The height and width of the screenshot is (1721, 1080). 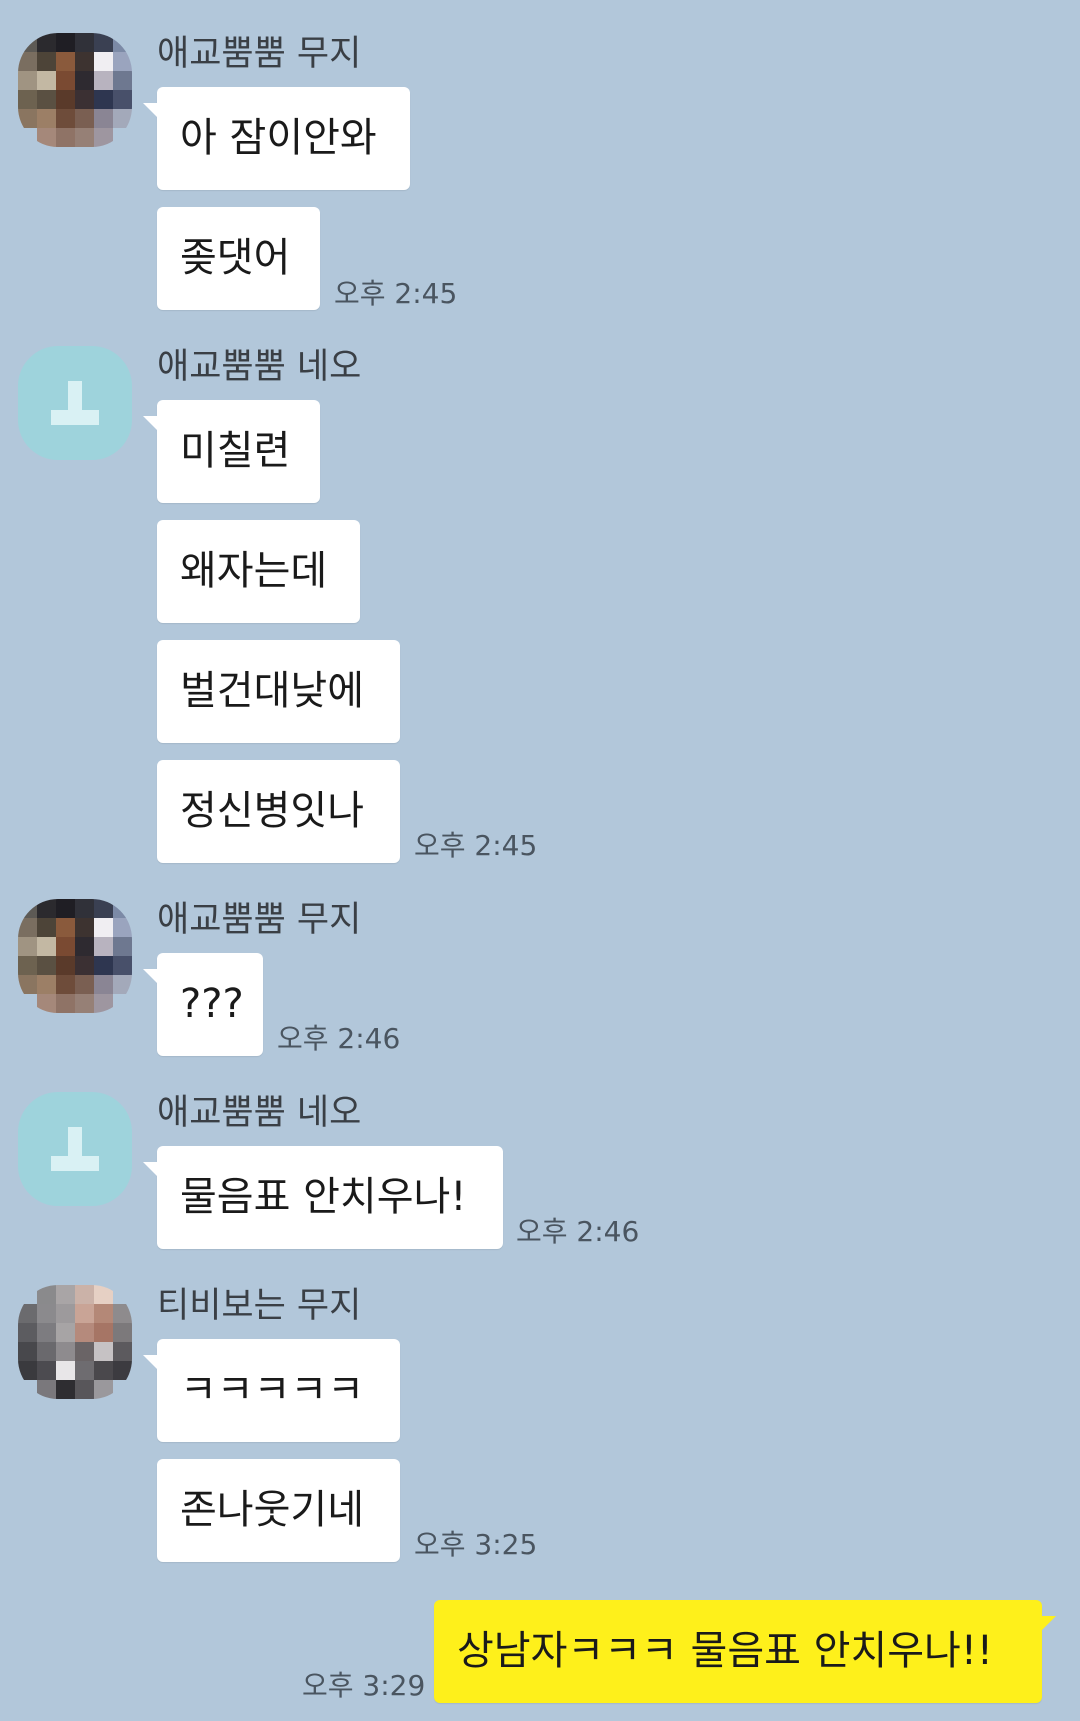 What do you see at coordinates (231, 451) in the screenshot?
I see `message-bubble: 미칠련` at bounding box center [231, 451].